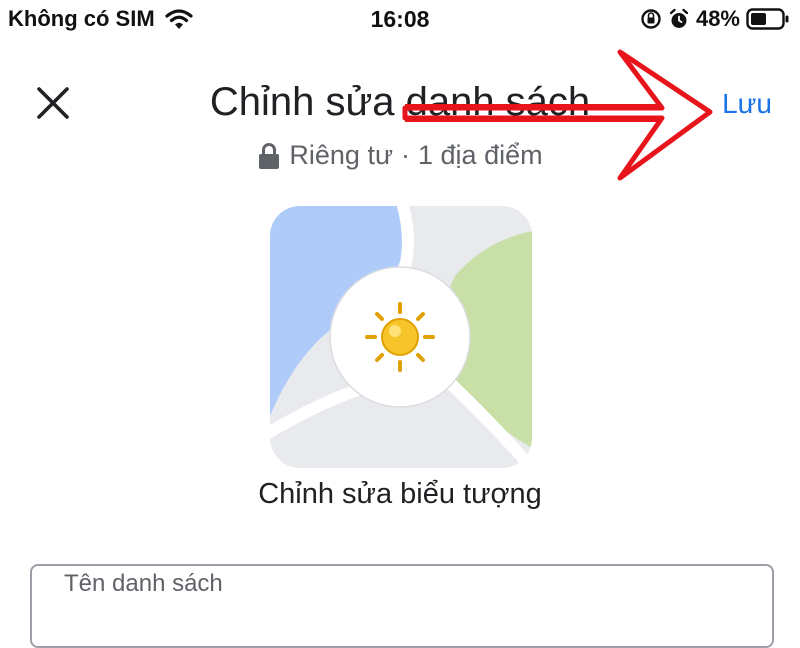 The width and height of the screenshot is (800, 648). I want to click on status-bar: Không có SIM 16:08 48%, so click(400, 22).